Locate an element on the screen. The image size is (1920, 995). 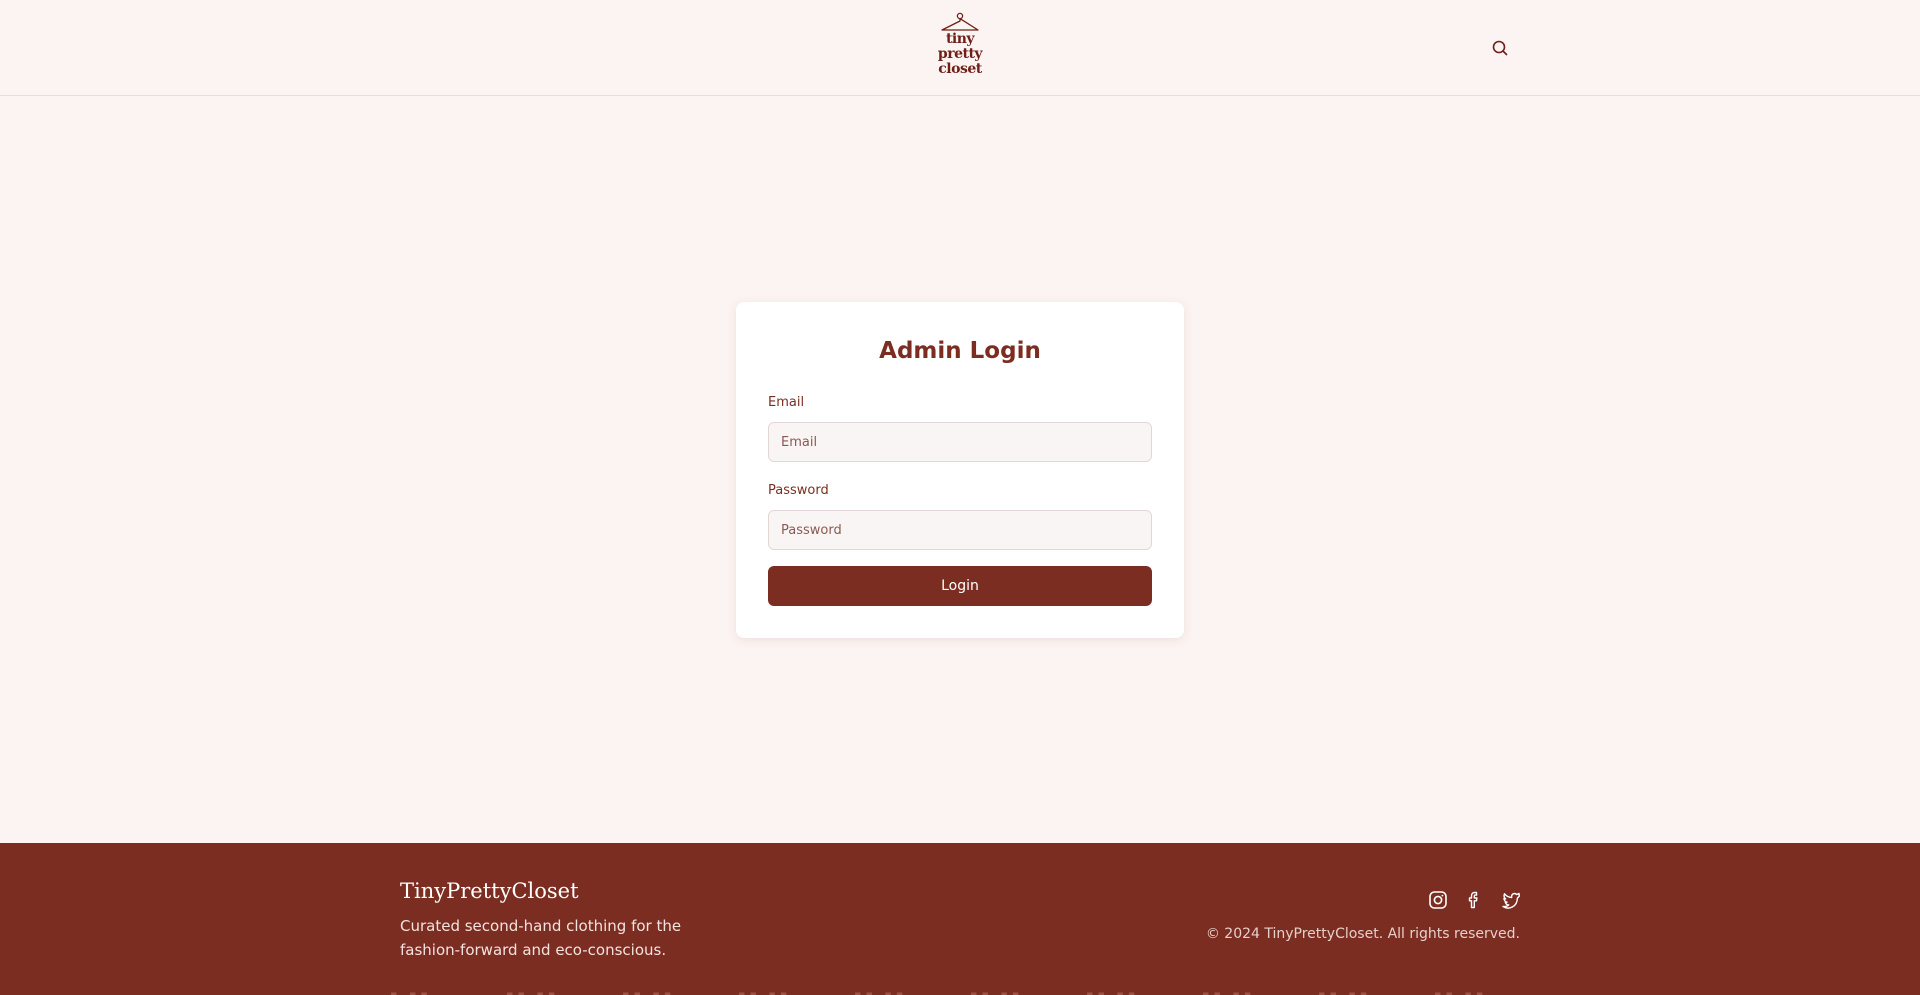
twitter-link is located at coordinates (1510, 900).